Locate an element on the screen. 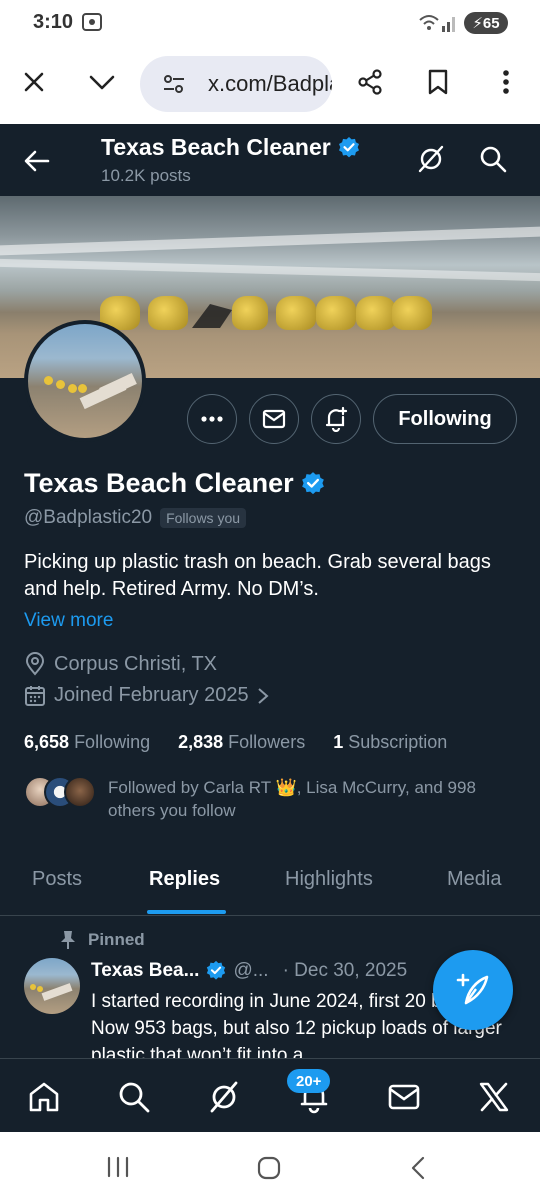 Image resolution: width=540 pixels, height=1200 pixels. tweet-header: Texas Bea... @... · Dec 30, 2025 is located at coordinates (249, 971).